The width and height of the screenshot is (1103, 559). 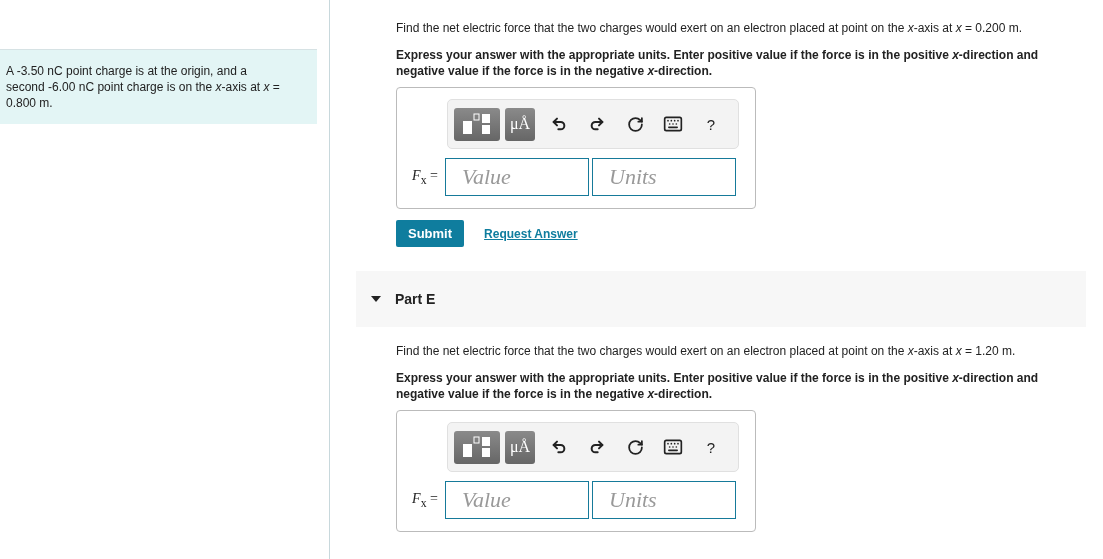 I want to click on submit-button: Submit, so click(x=430, y=233).